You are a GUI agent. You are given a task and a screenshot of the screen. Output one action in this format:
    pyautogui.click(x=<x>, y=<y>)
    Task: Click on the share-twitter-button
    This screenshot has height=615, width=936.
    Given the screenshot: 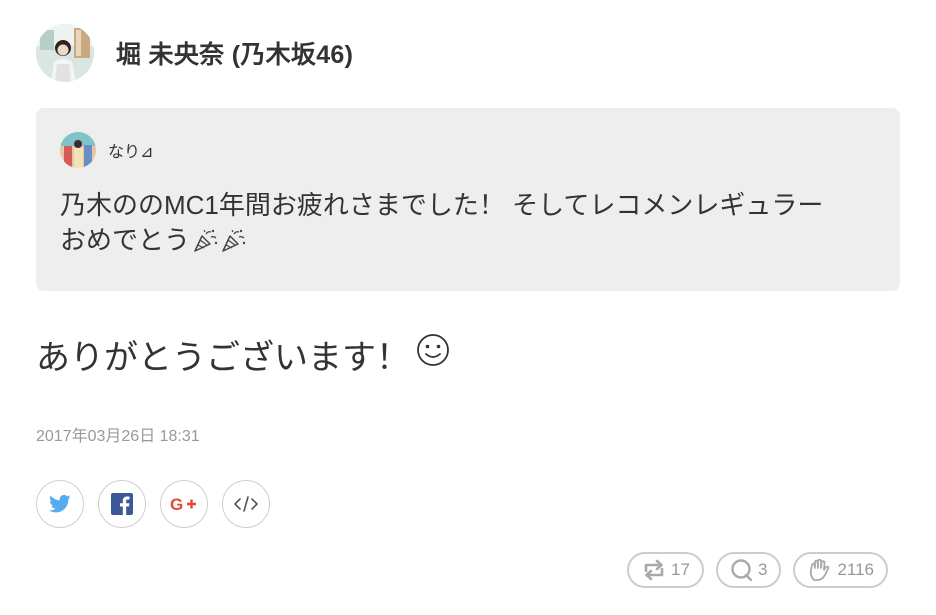 What is the action you would take?
    pyautogui.click(x=60, y=504)
    